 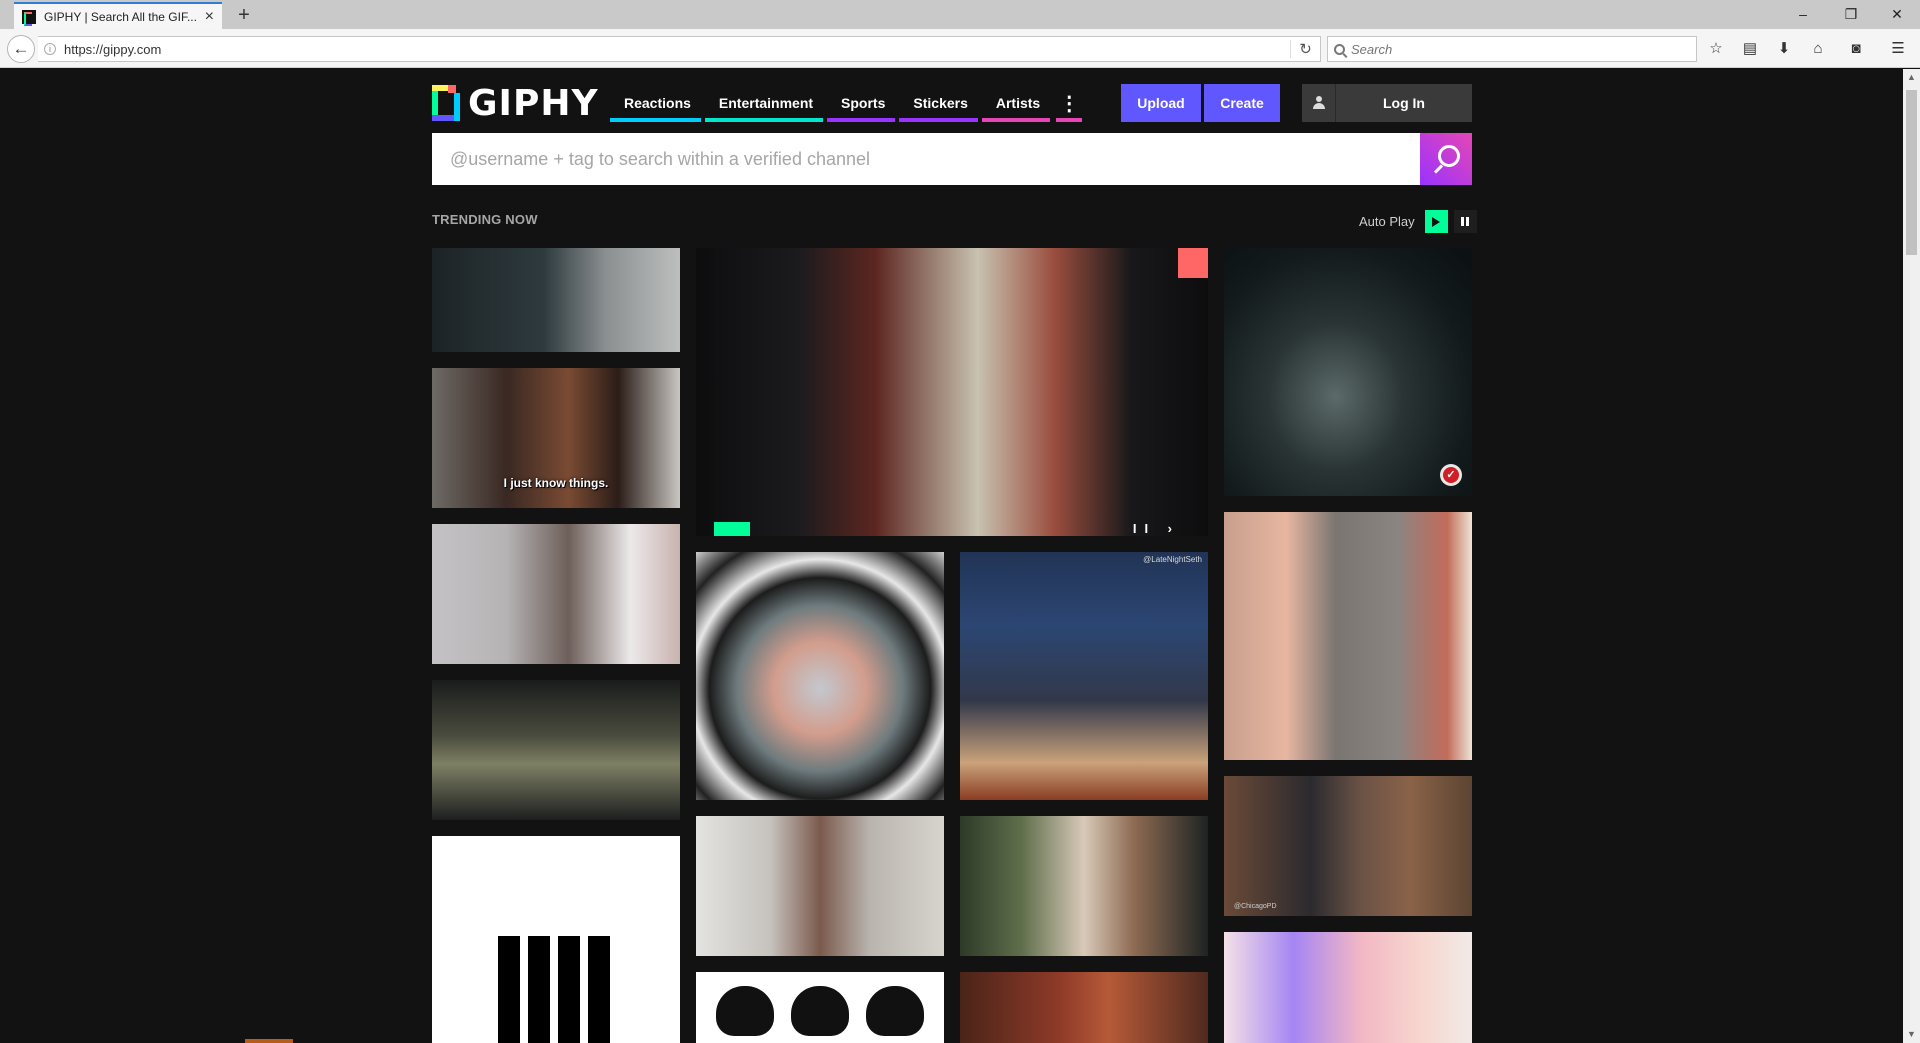 I want to click on login-label: Log In, so click(x=1404, y=103).